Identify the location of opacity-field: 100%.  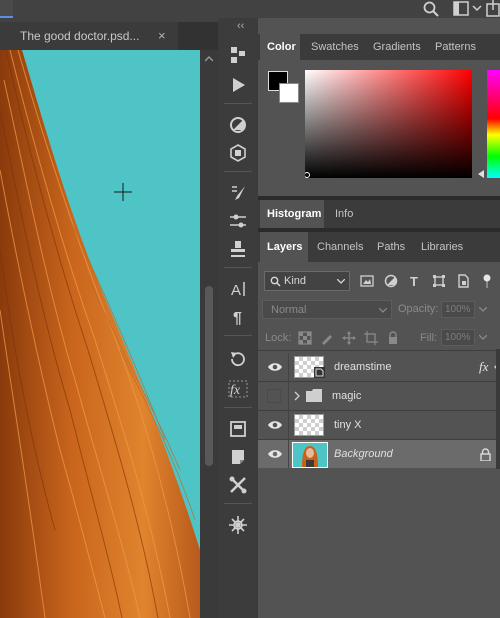
(458, 309).